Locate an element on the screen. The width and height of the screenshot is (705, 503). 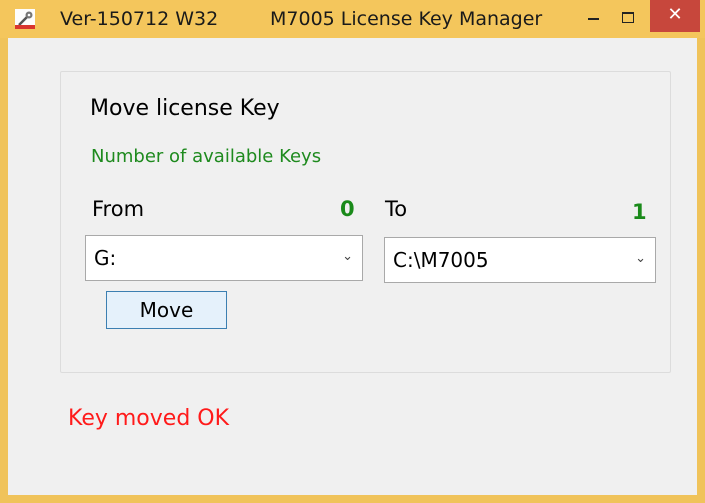
from-label: From is located at coordinates (118, 209).